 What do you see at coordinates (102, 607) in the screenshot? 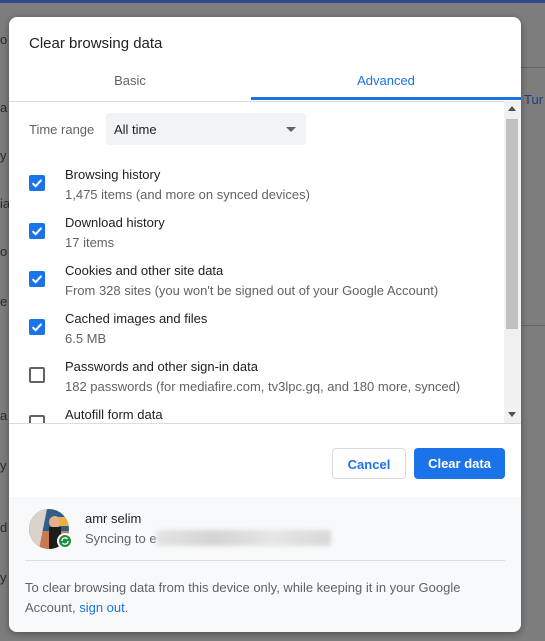
I see `sign-out-link: sign out` at bounding box center [102, 607].